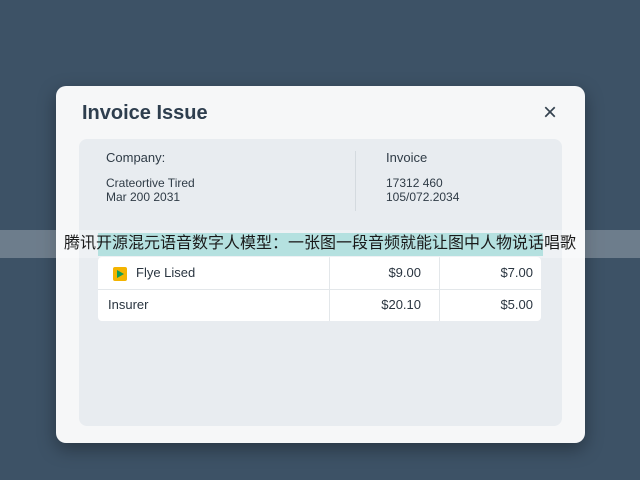  I want to click on item-name: Insurer, so click(128, 304).